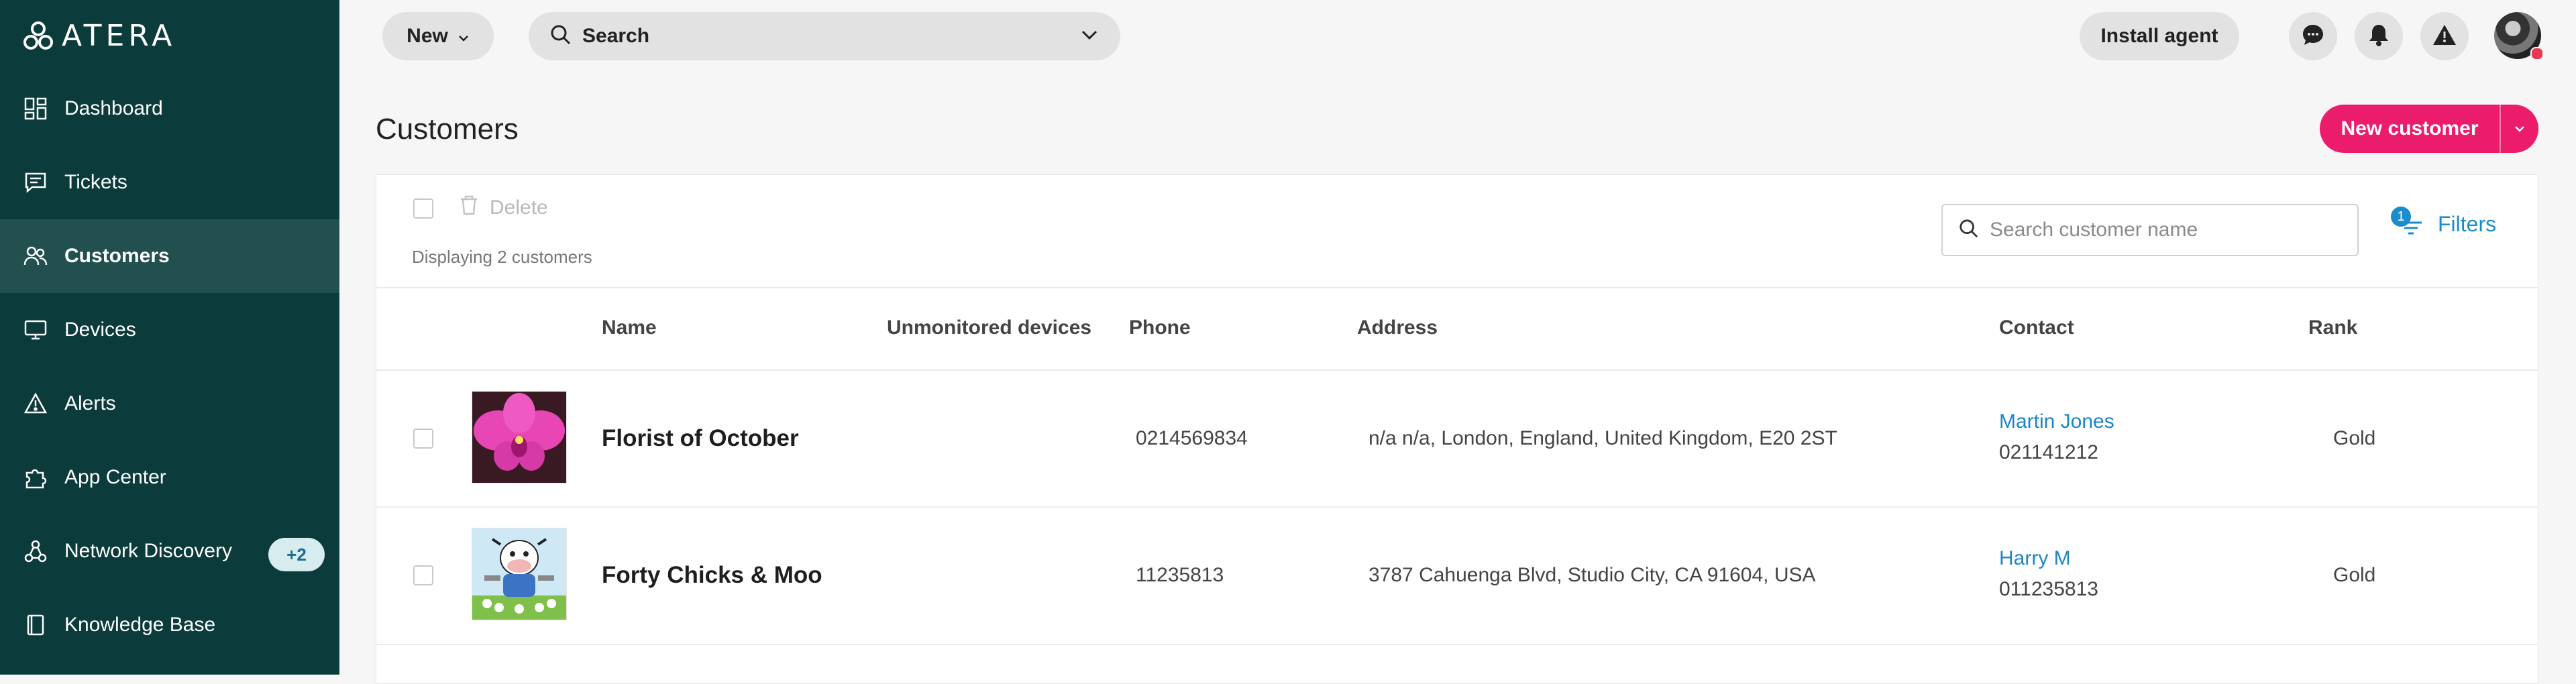 The width and height of the screenshot is (2576, 684). Describe the element at coordinates (712, 575) in the screenshot. I see `customer-name: Forty Chicks & Moo` at that location.